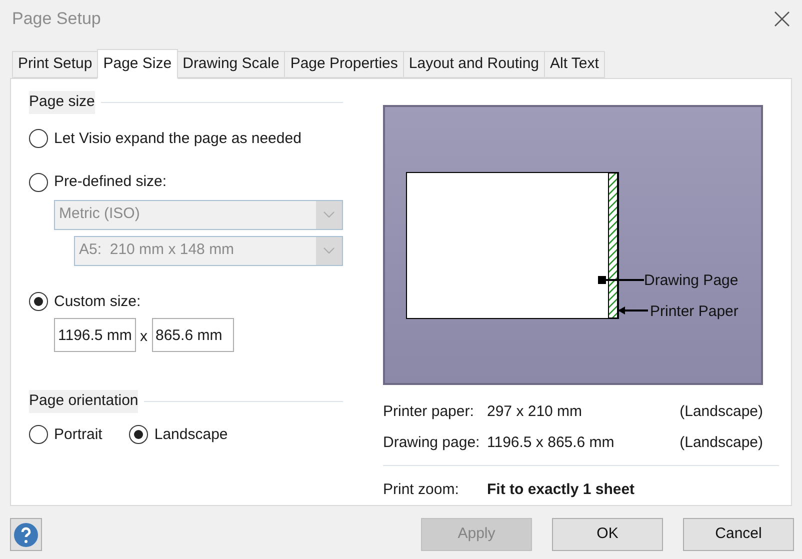 This screenshot has width=802, height=559. Describe the element at coordinates (144, 336) in the screenshot. I see `separator-text: x` at that location.